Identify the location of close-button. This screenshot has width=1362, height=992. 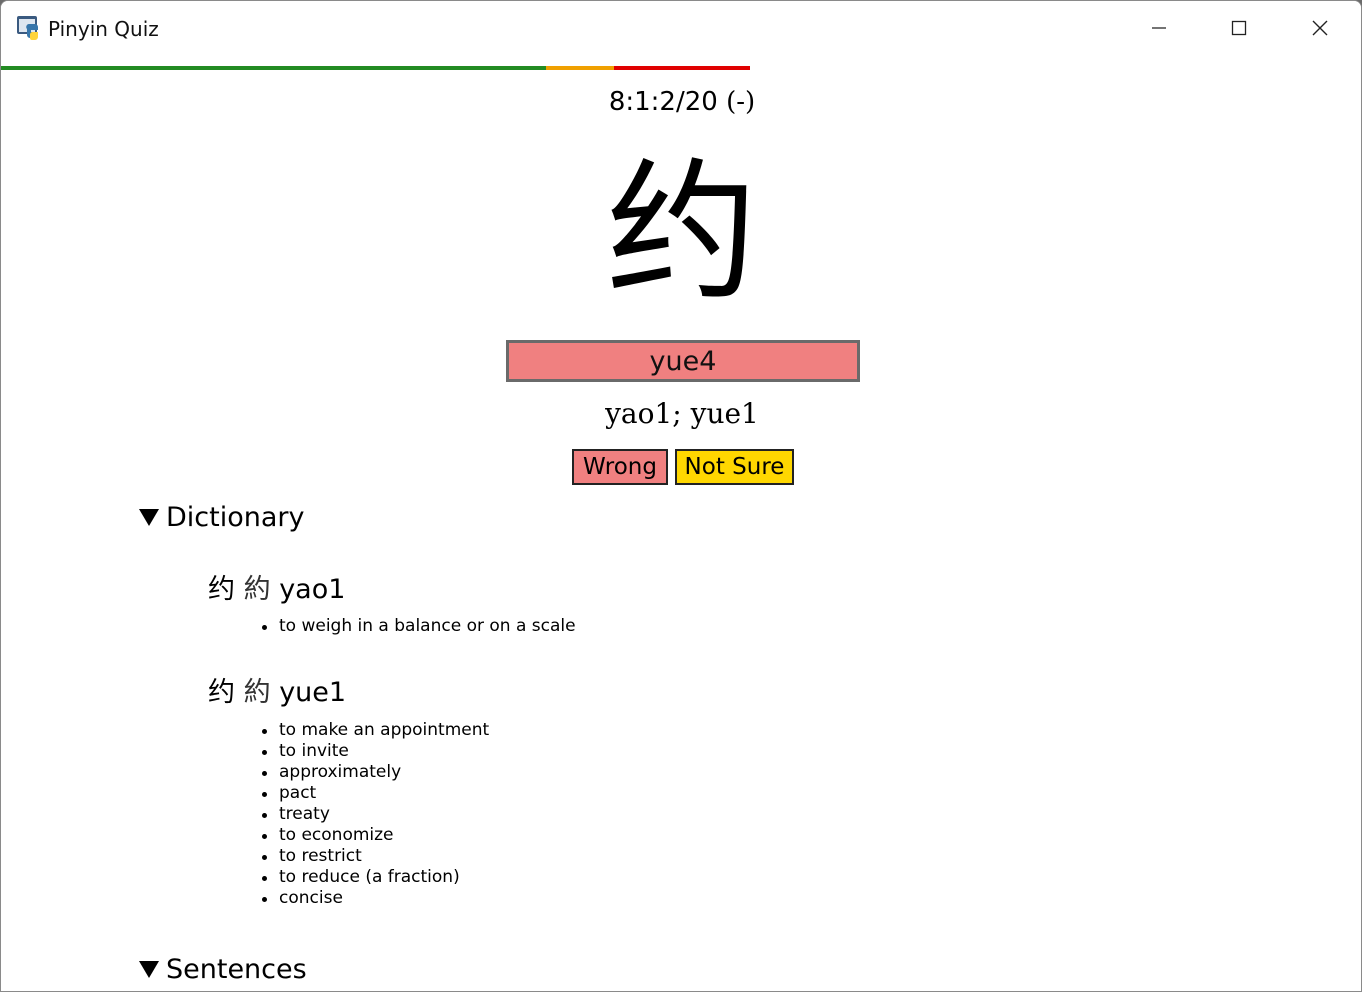
(1320, 28).